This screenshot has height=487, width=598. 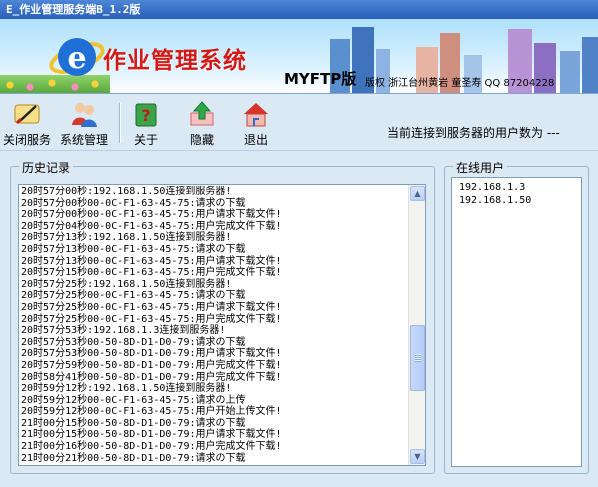 What do you see at coordinates (26, 140) in the screenshot?
I see `close-service-label: 关闭服务` at bounding box center [26, 140].